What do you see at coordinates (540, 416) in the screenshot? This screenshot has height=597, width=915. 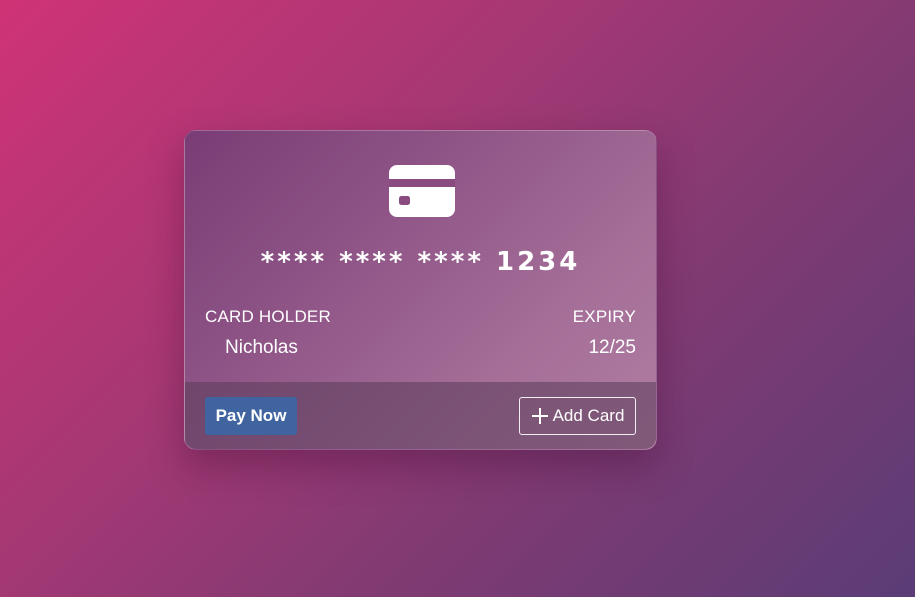 I see `plus-icon` at bounding box center [540, 416].